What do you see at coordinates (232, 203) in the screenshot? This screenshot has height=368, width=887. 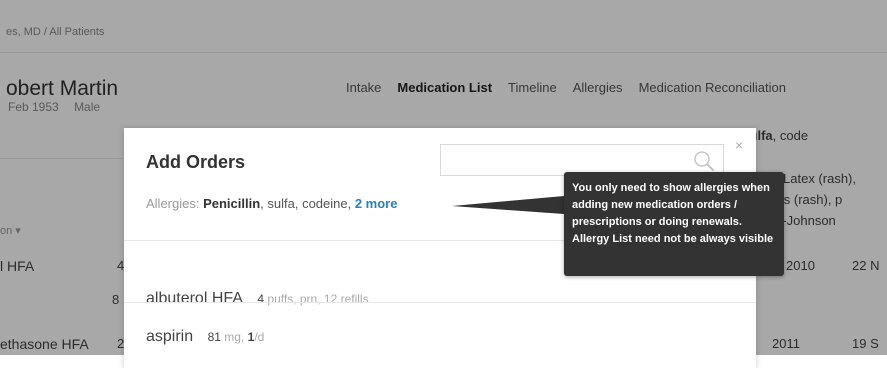 I see `allergy-primary: Penicillin` at bounding box center [232, 203].